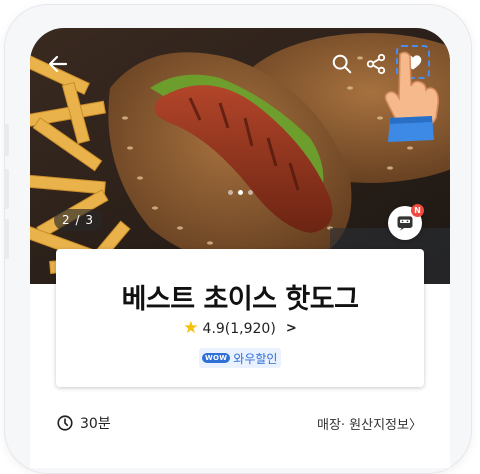 The width and height of the screenshot is (480, 474). What do you see at coordinates (415, 425) in the screenshot?
I see `chevron-right-icon: 〉` at bounding box center [415, 425].